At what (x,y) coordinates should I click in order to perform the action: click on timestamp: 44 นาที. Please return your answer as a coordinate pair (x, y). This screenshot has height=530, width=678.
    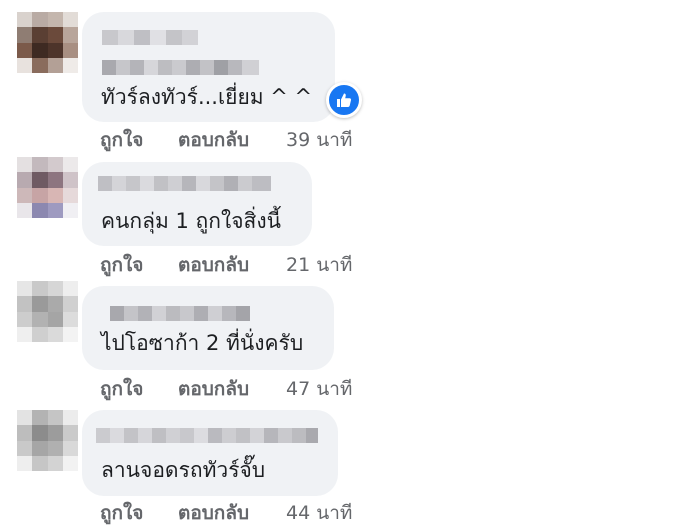
    Looking at the image, I should click on (319, 513).